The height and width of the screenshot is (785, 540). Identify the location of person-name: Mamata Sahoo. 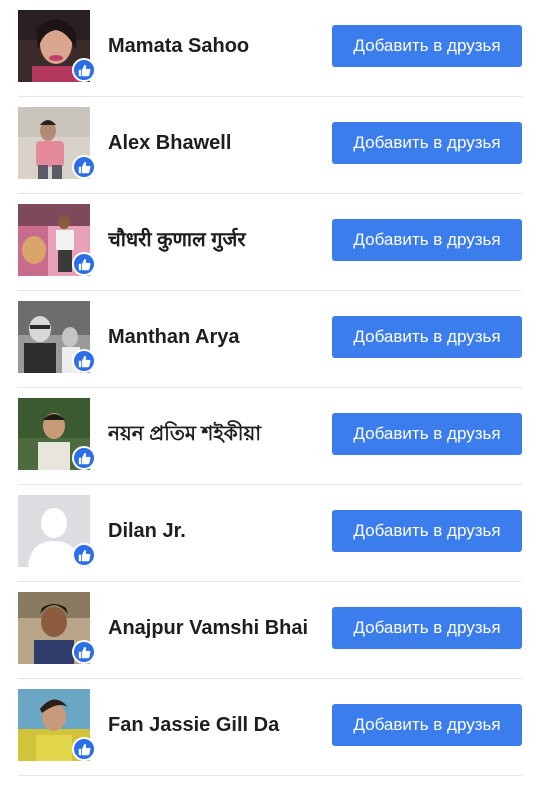
(215, 46).